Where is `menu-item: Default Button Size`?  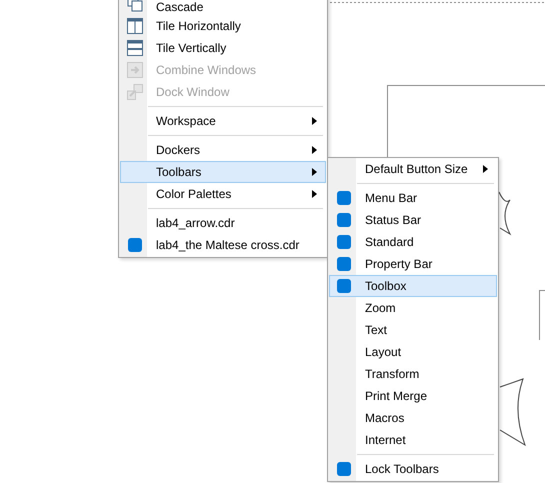
menu-item: Default Button Size is located at coordinates (413, 169).